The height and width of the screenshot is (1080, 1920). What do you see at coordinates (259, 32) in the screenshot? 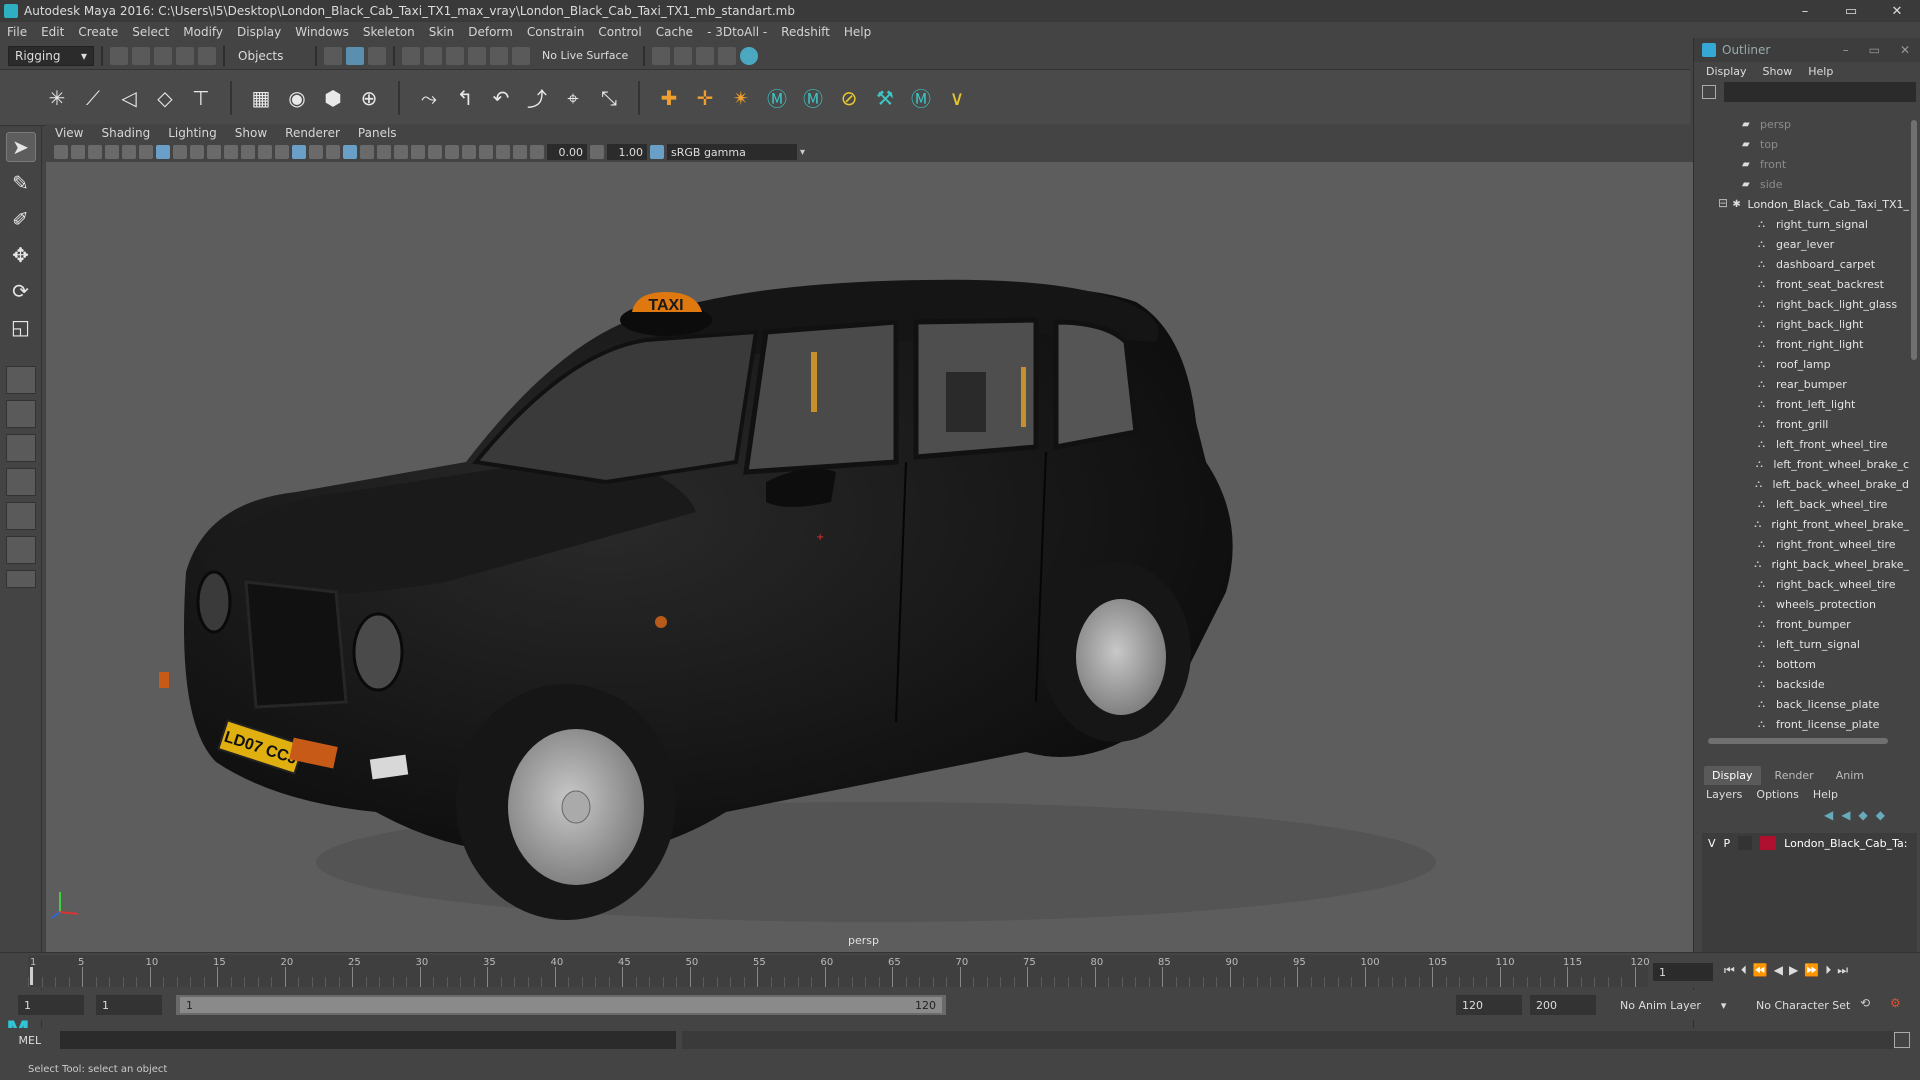
I see `menu-display: Display` at bounding box center [259, 32].